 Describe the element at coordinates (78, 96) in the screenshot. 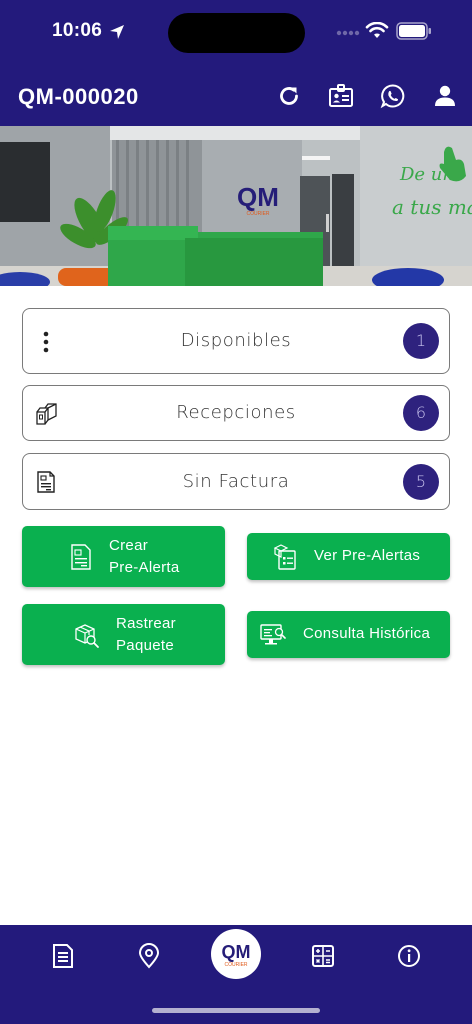

I see `page-title: QM-000020` at that location.